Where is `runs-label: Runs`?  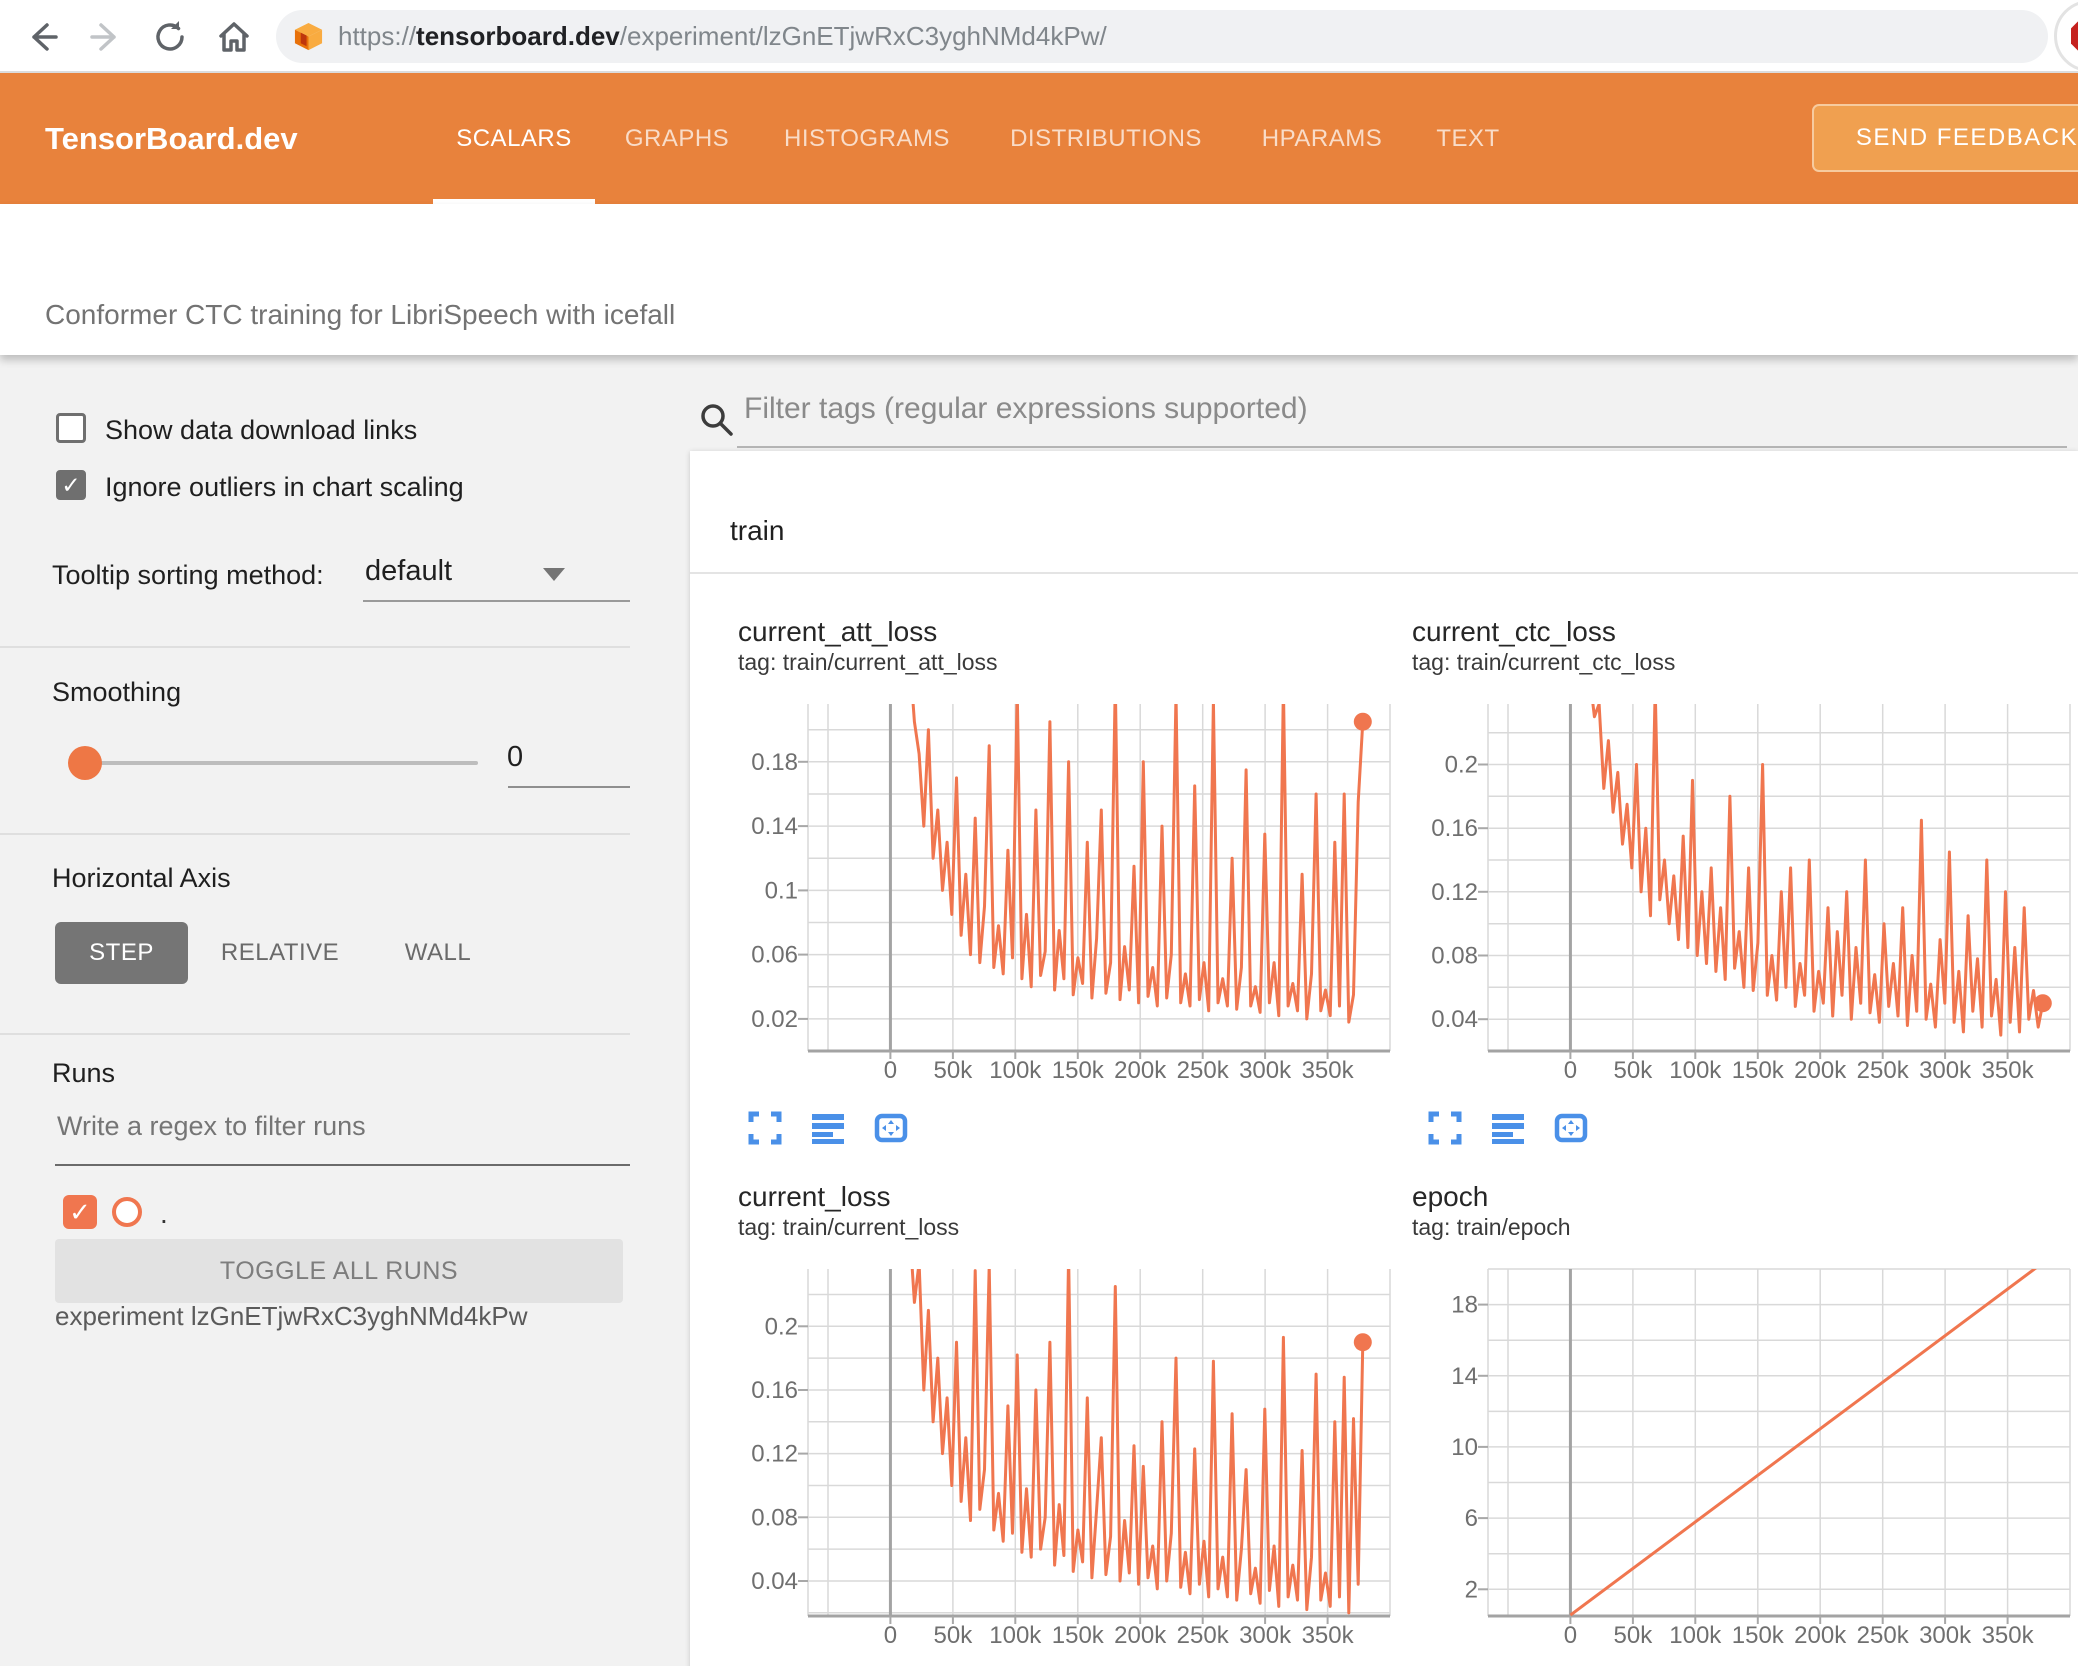 runs-label: Runs is located at coordinates (84, 1073).